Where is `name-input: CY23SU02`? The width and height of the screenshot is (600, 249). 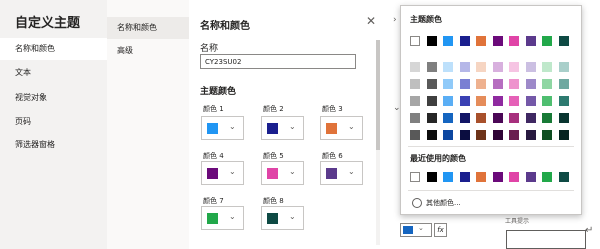 name-input: CY23SU02 is located at coordinates (278, 61).